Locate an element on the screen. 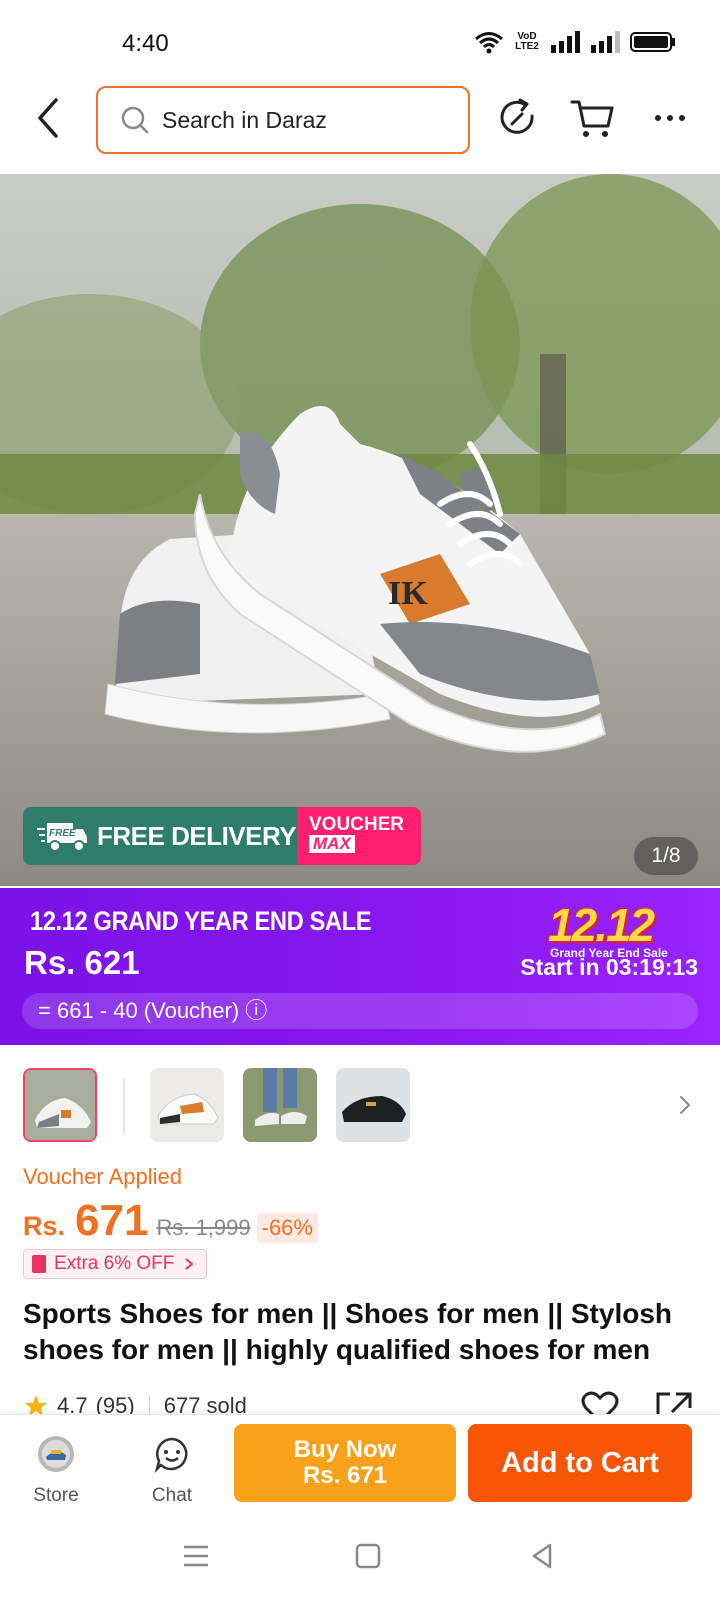 The width and height of the screenshot is (720, 1600). price-currency: Rs. is located at coordinates (44, 1226).